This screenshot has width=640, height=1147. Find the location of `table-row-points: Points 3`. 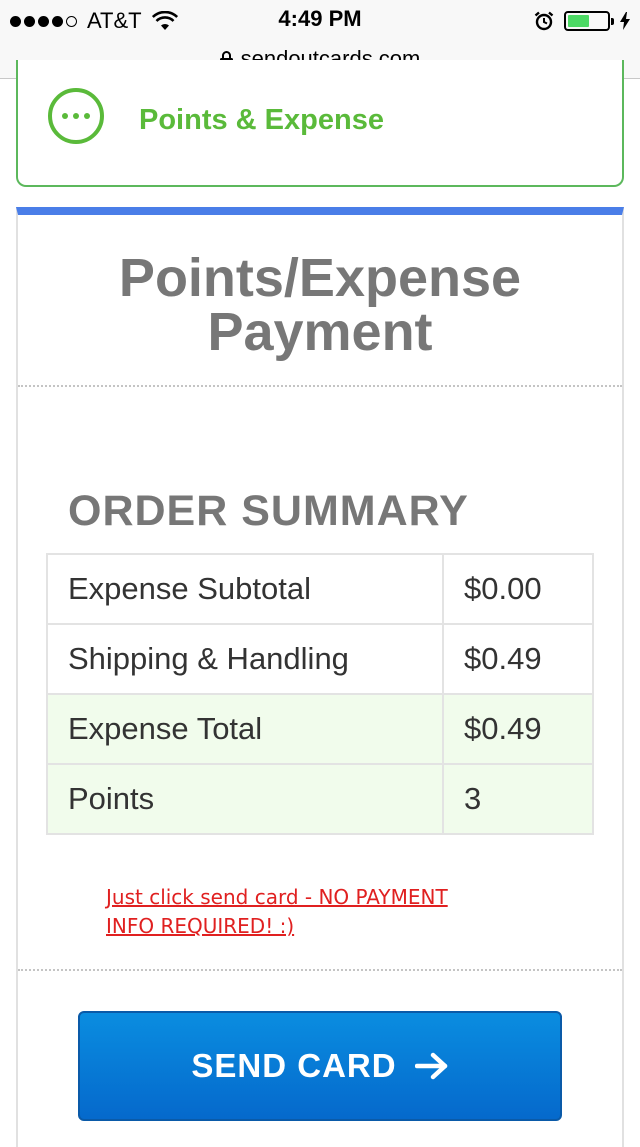

table-row-points: Points 3 is located at coordinates (320, 799).